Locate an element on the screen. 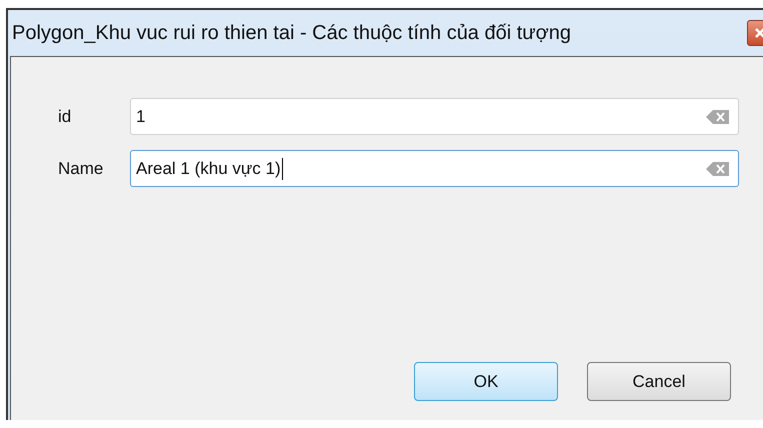 The image size is (763, 428). field-label: Name is located at coordinates (81, 169).